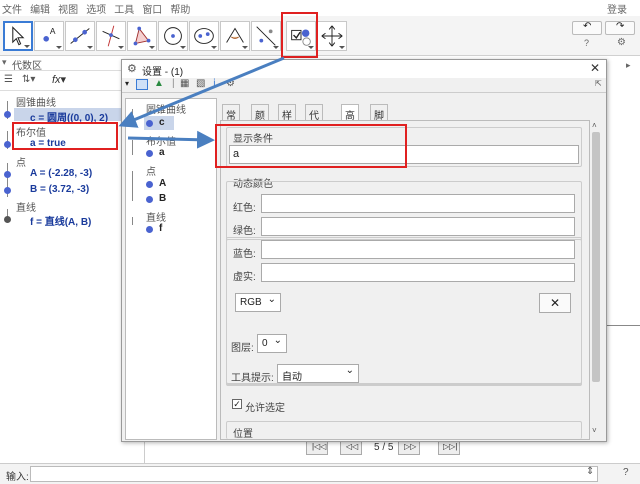 The width and height of the screenshot is (640, 484). What do you see at coordinates (332, 36) in the screenshot?
I see `move-graphics-tool-button` at bounding box center [332, 36].